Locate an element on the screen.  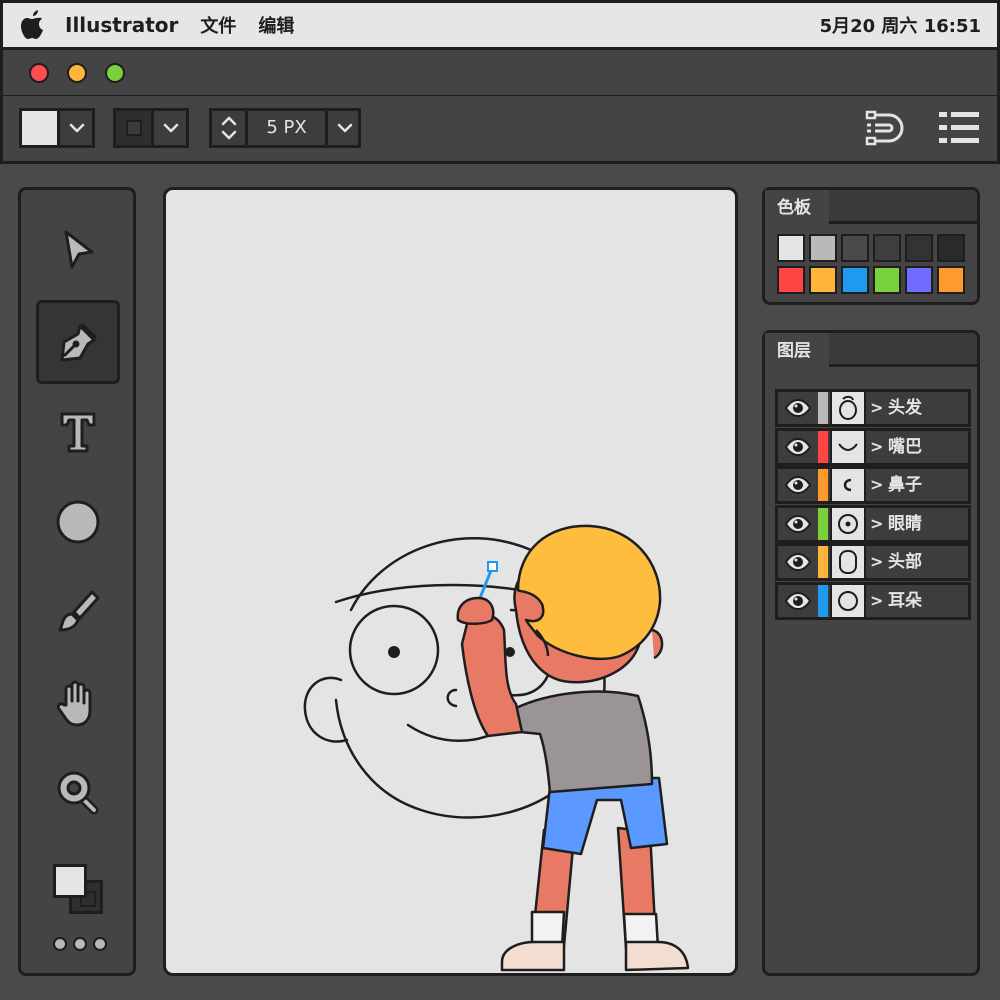
fill-color-swatch is located at coordinates (41, 128).